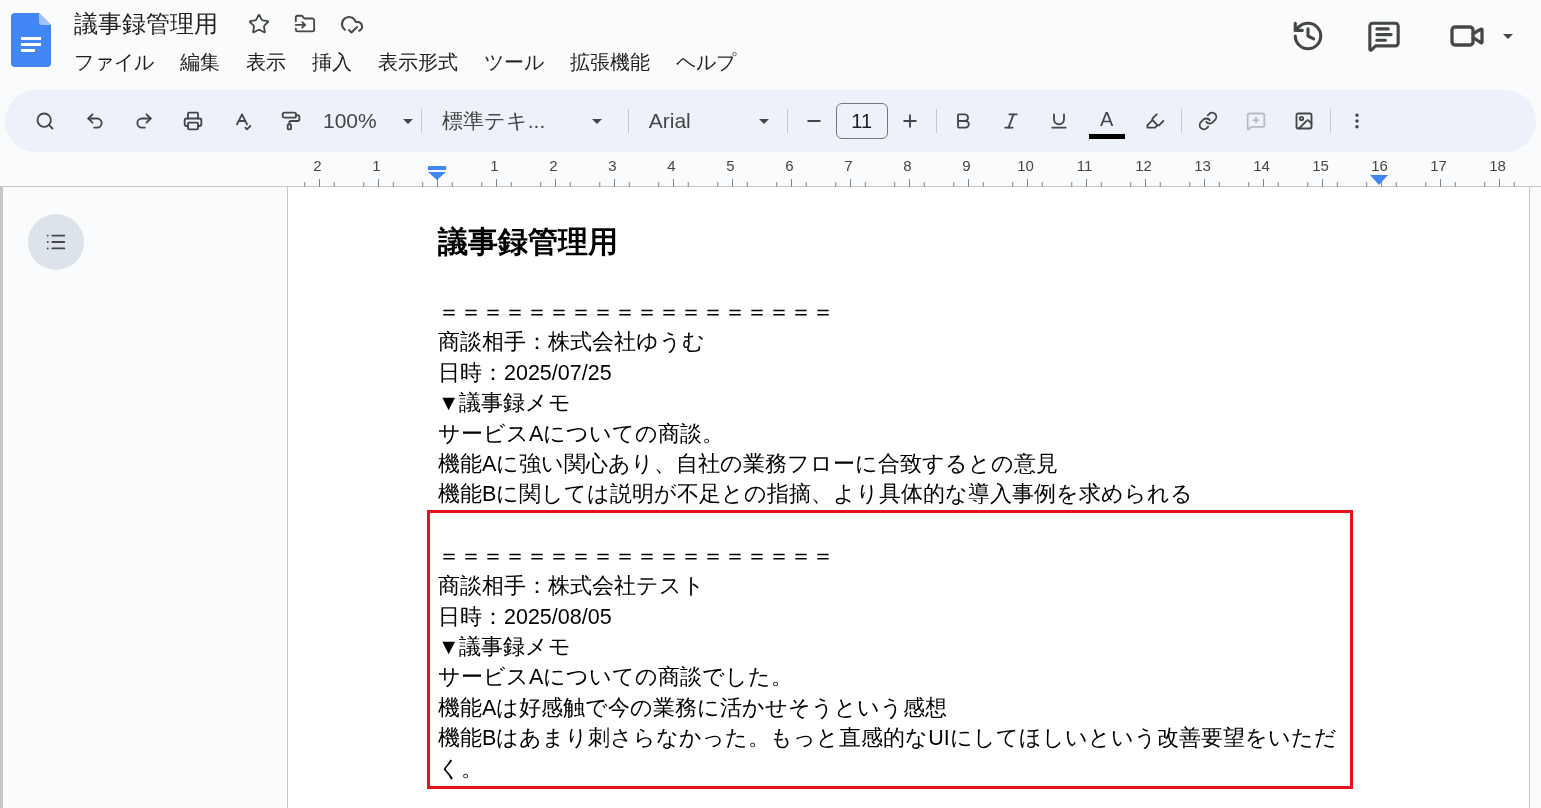  I want to click on menu-item: 拡張機能, so click(610, 62).